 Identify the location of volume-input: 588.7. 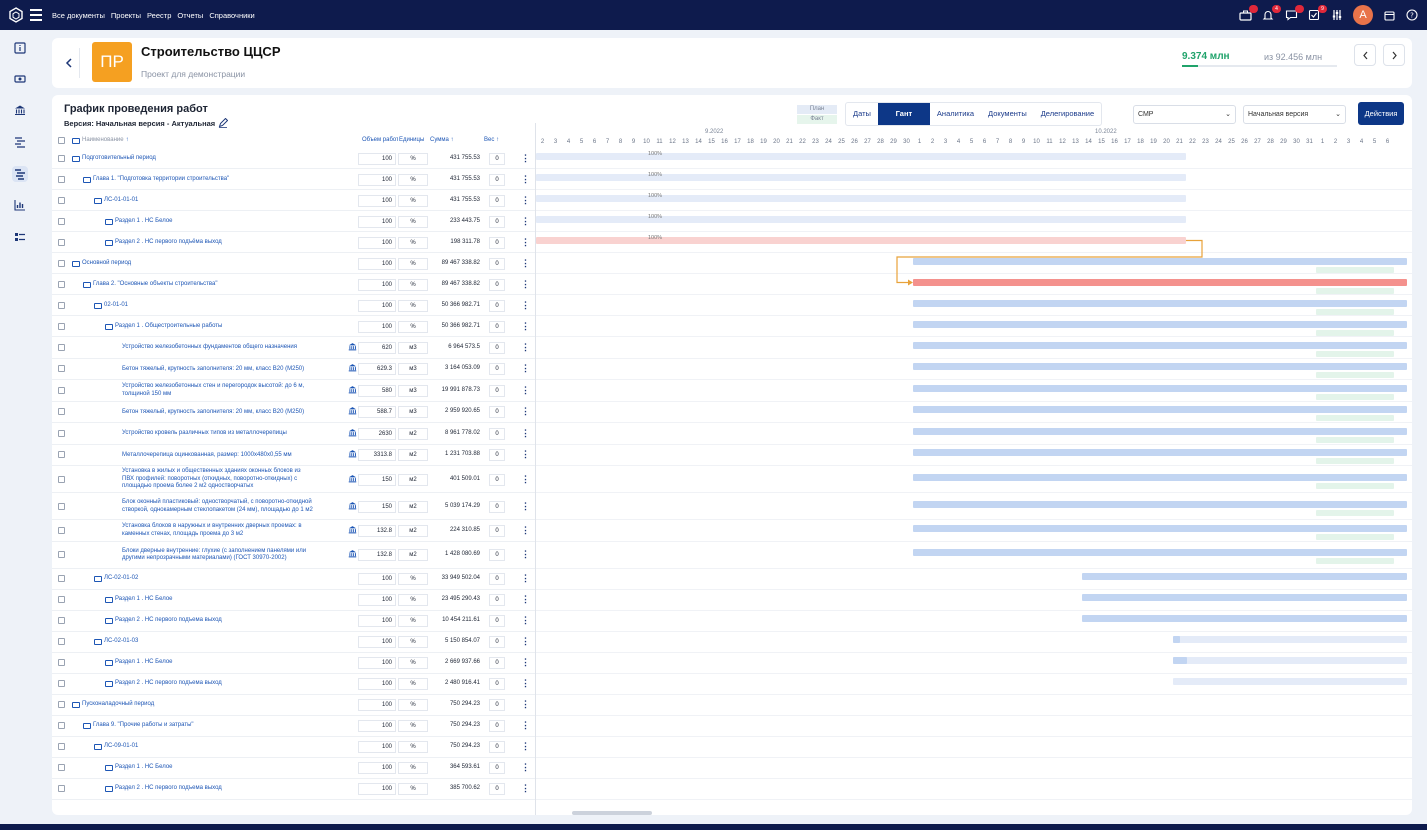
(377, 412).